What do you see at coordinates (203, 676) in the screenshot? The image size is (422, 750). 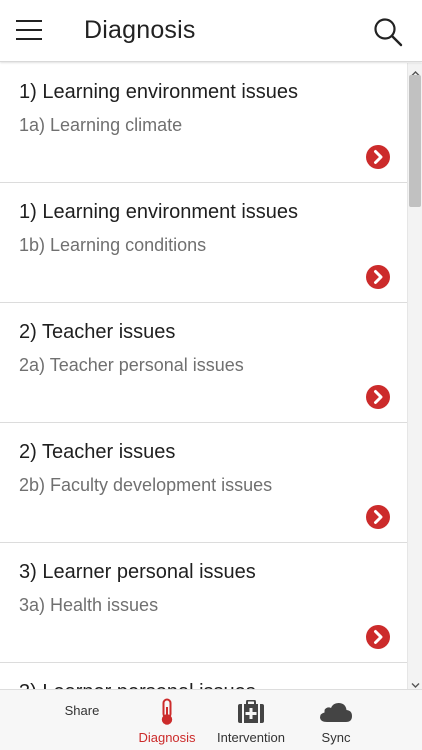 I see `list-item: 3) Learner personal issues` at bounding box center [203, 676].